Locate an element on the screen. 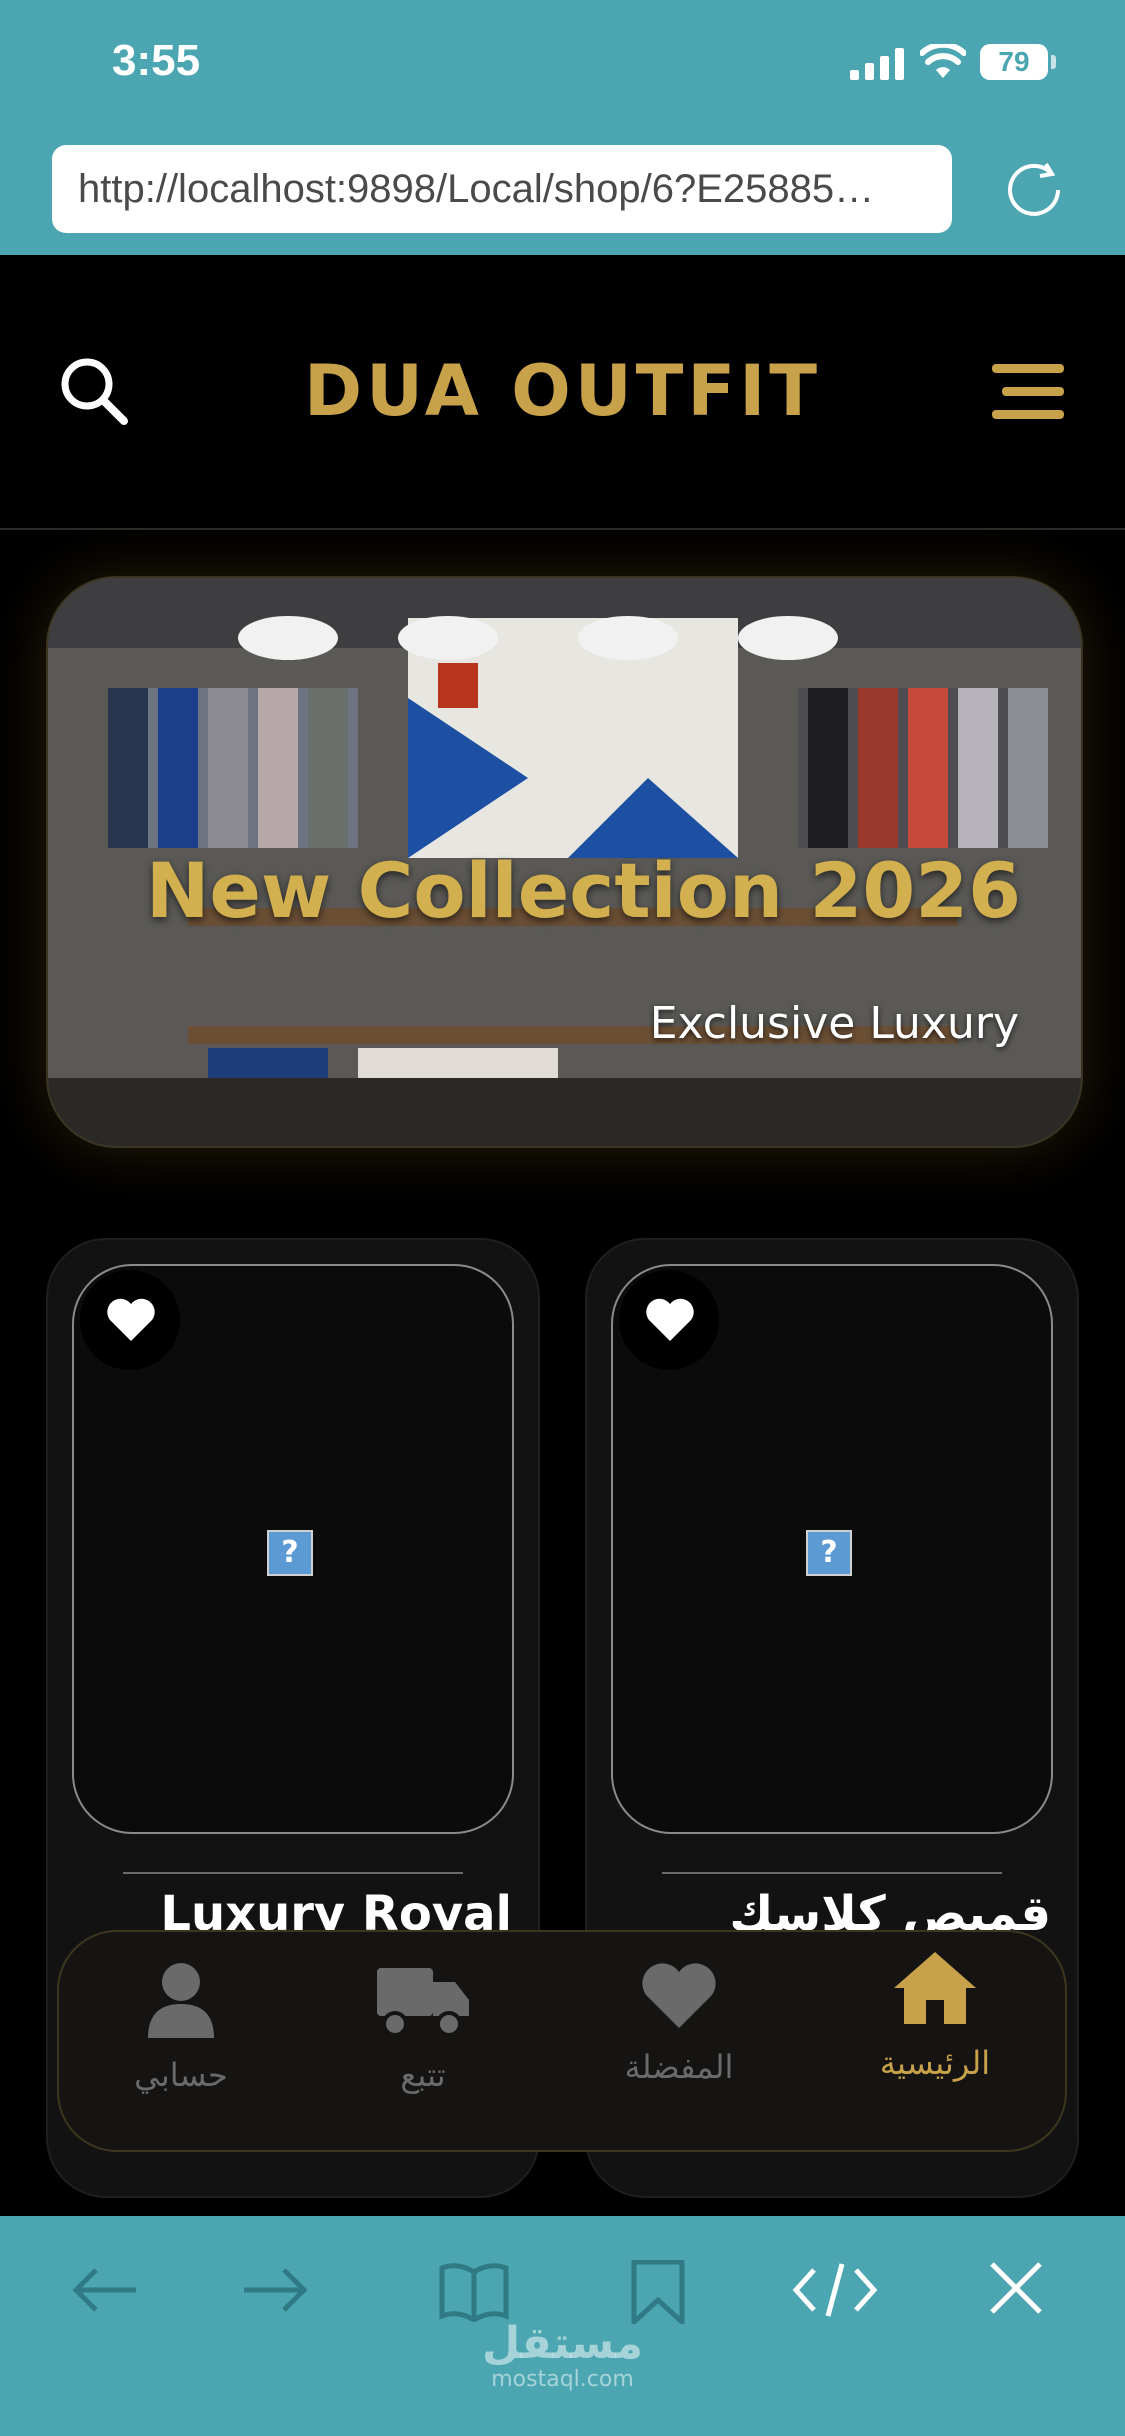 Image resolution: width=1125 pixels, height=2436 pixels. nav-item-home: الرئيسية is located at coordinates (935, 2016).